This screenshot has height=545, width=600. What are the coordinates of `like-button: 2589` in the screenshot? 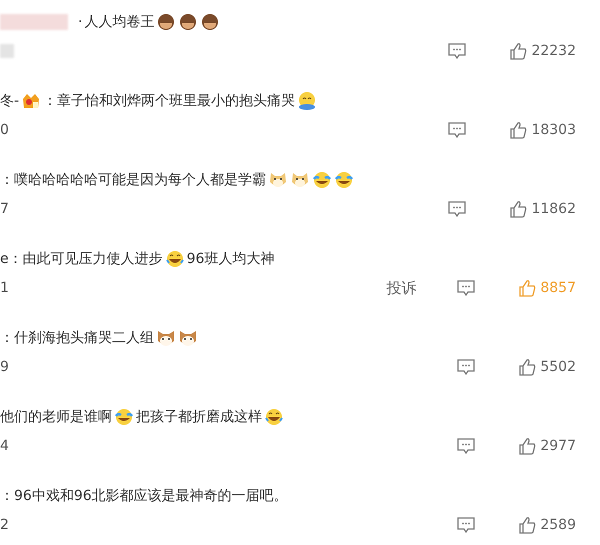 It's located at (547, 525).